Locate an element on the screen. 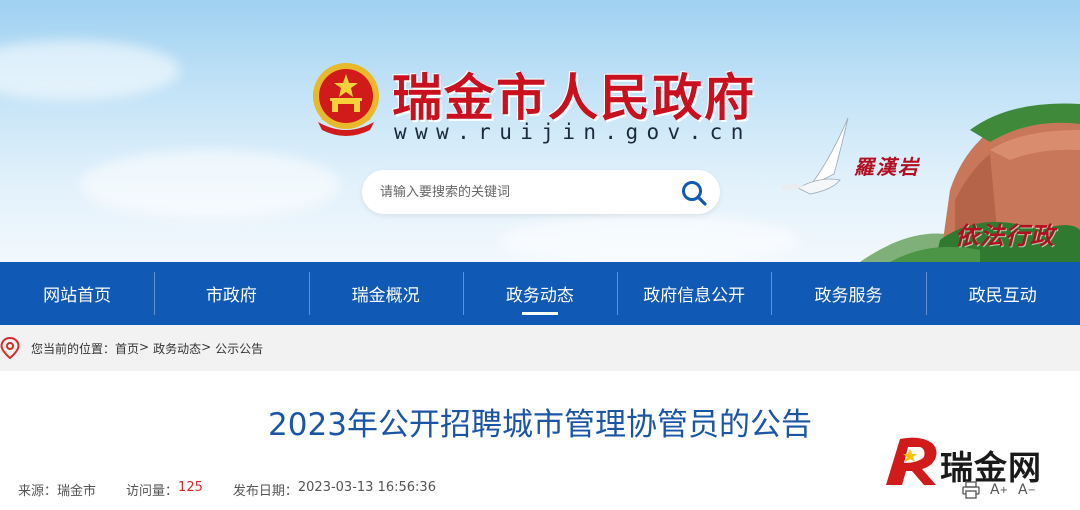 The width and height of the screenshot is (1080, 510). source-value: 瑞金市 is located at coordinates (77, 491).